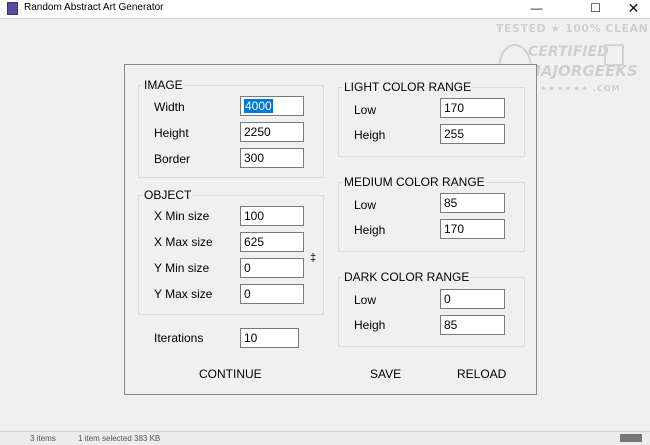 The width and height of the screenshot is (650, 445). I want to click on x-min-size-label: X Min size, so click(182, 216).